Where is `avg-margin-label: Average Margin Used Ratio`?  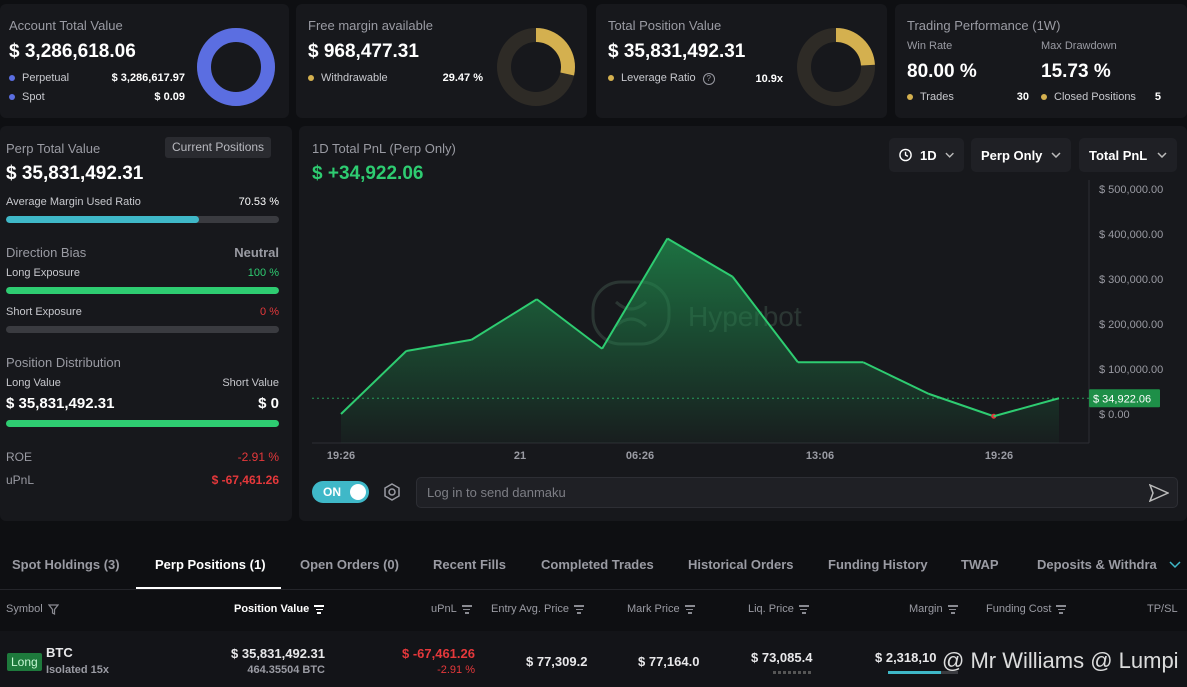 avg-margin-label: Average Margin Used Ratio is located at coordinates (73, 202).